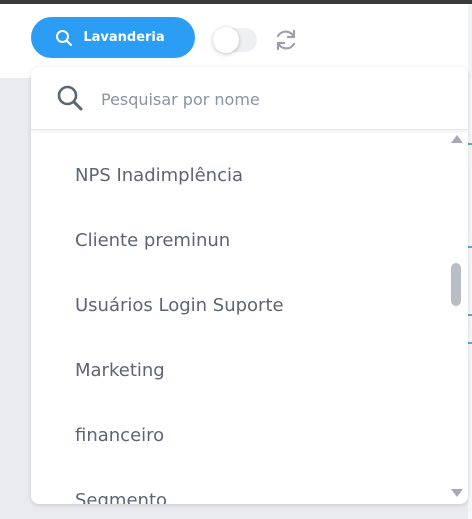 Image resolution: width=472 pixels, height=519 pixels. I want to click on list-item: NPS Inadimplência, so click(159, 175).